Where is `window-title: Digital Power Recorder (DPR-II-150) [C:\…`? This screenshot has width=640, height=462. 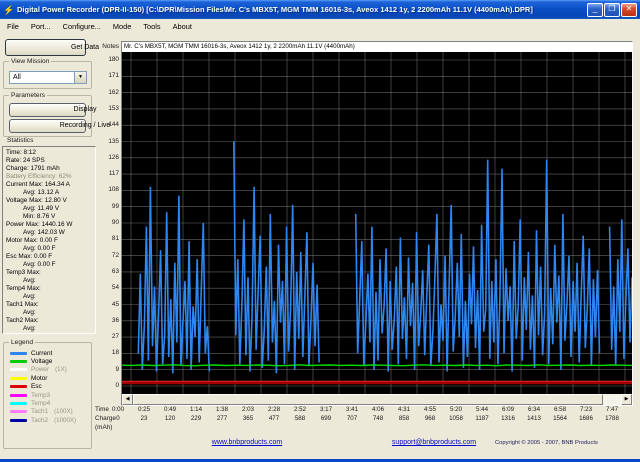 window-title: Digital Power Recorder (DPR-II-150) [C:\… is located at coordinates (275, 9).